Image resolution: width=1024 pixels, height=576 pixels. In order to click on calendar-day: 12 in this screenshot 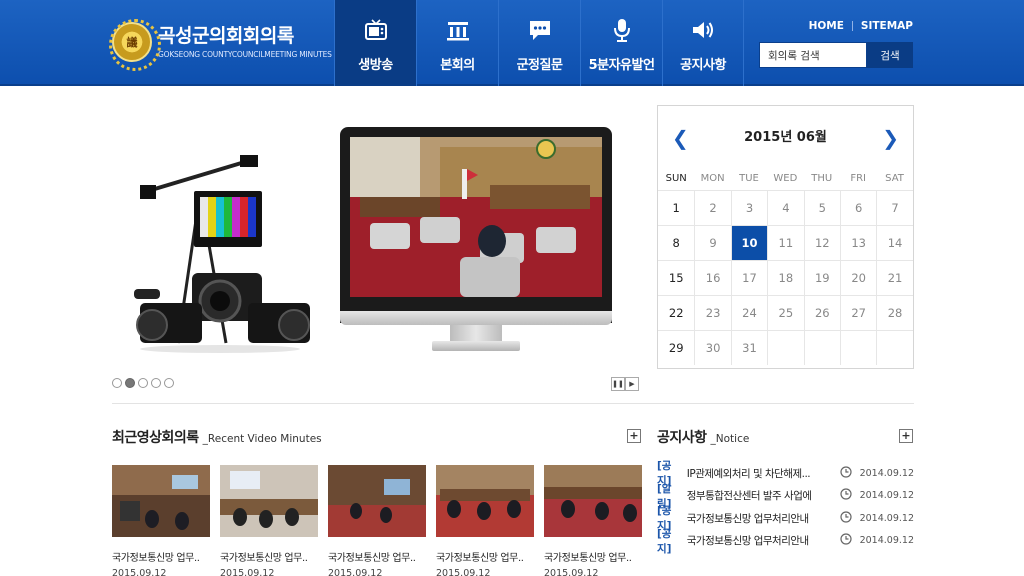, I will do `click(821, 242)`.